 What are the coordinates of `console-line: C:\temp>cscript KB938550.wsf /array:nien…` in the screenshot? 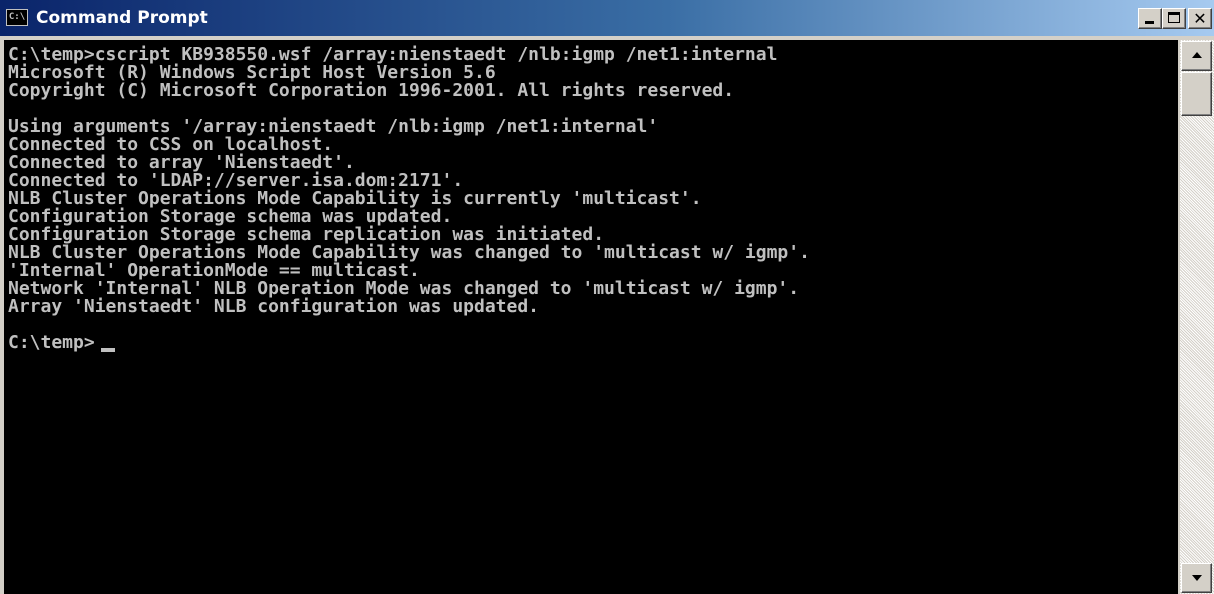 It's located at (393, 54).